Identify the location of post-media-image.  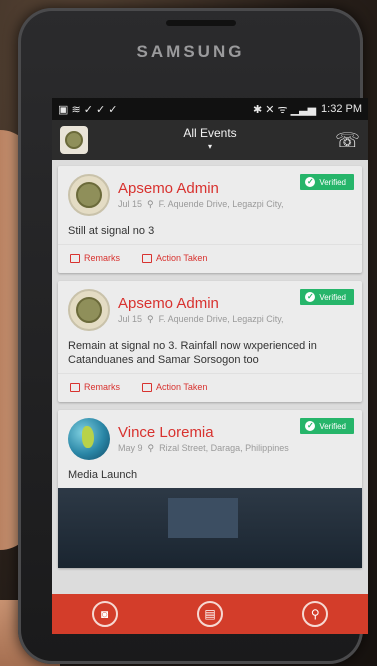
(210, 528).